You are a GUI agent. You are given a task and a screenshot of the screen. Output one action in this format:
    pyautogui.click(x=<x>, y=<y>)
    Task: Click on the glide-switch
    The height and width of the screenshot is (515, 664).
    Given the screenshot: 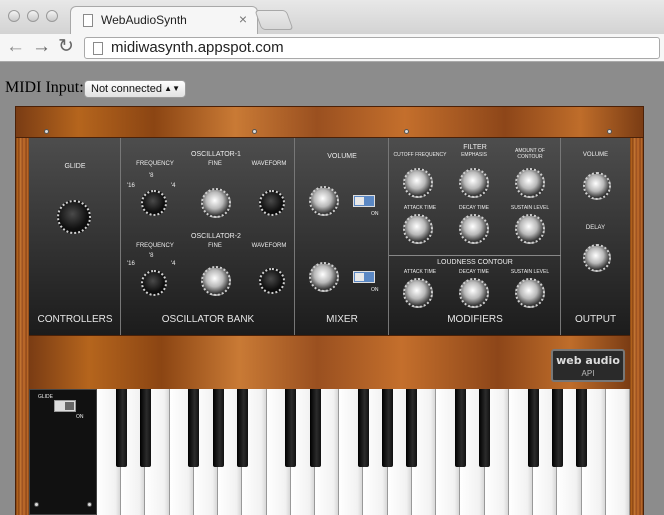 What is the action you would take?
    pyautogui.click(x=65, y=406)
    